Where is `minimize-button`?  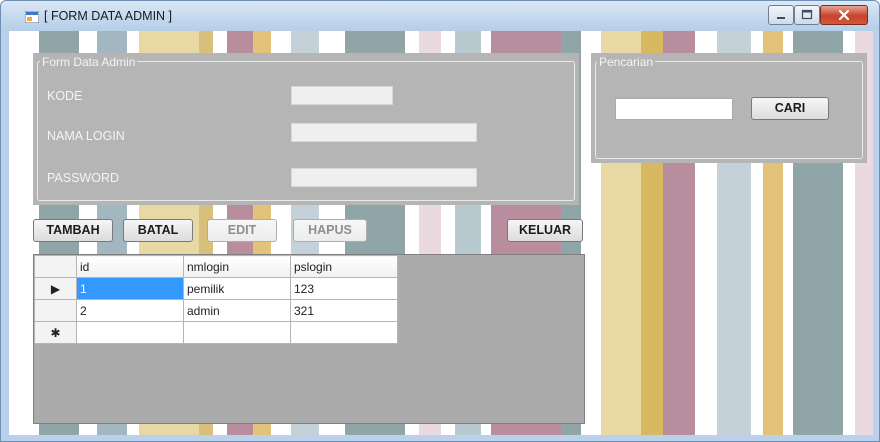 minimize-button is located at coordinates (781, 15).